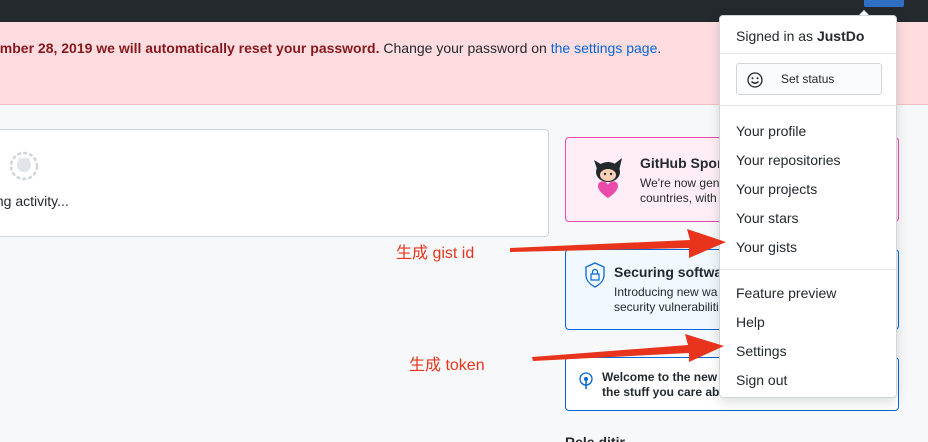 This screenshot has width=928, height=442. I want to click on annotation-gist-id: 生成 gist id, so click(435, 253).